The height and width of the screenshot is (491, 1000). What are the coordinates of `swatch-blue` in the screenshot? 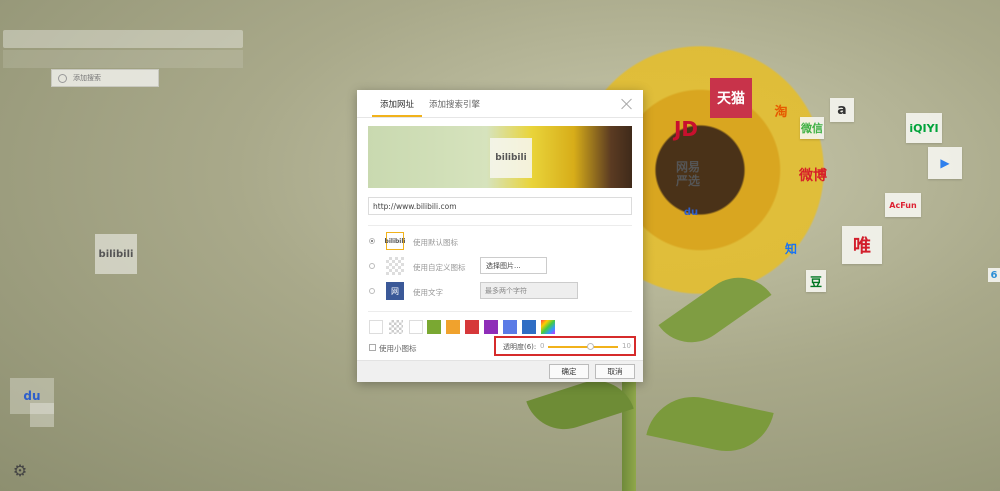 It's located at (510, 327).